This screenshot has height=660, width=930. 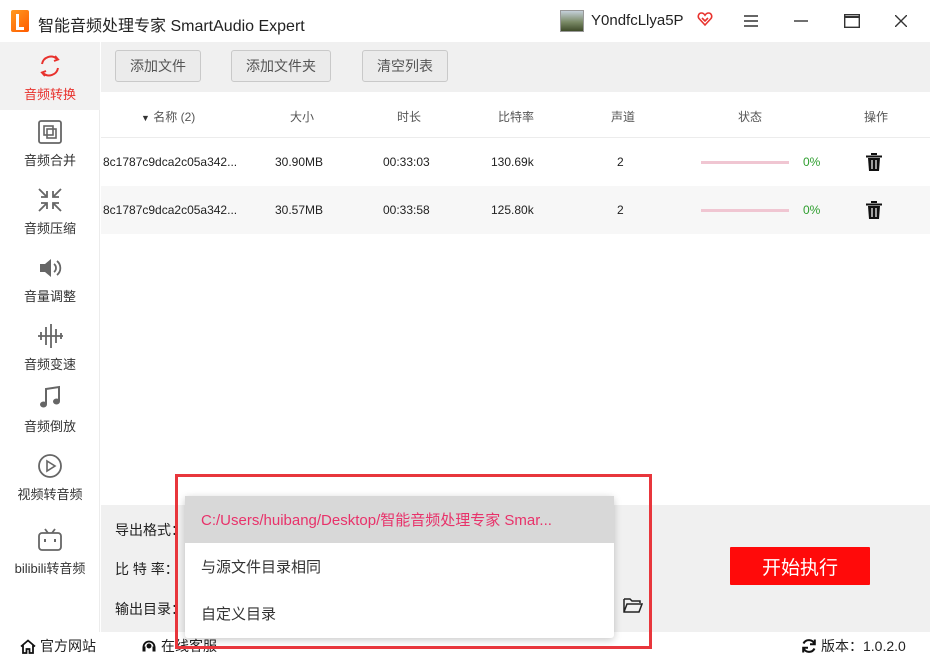 I want to click on sidebar-item-label: 音频倒放, so click(x=49, y=426).